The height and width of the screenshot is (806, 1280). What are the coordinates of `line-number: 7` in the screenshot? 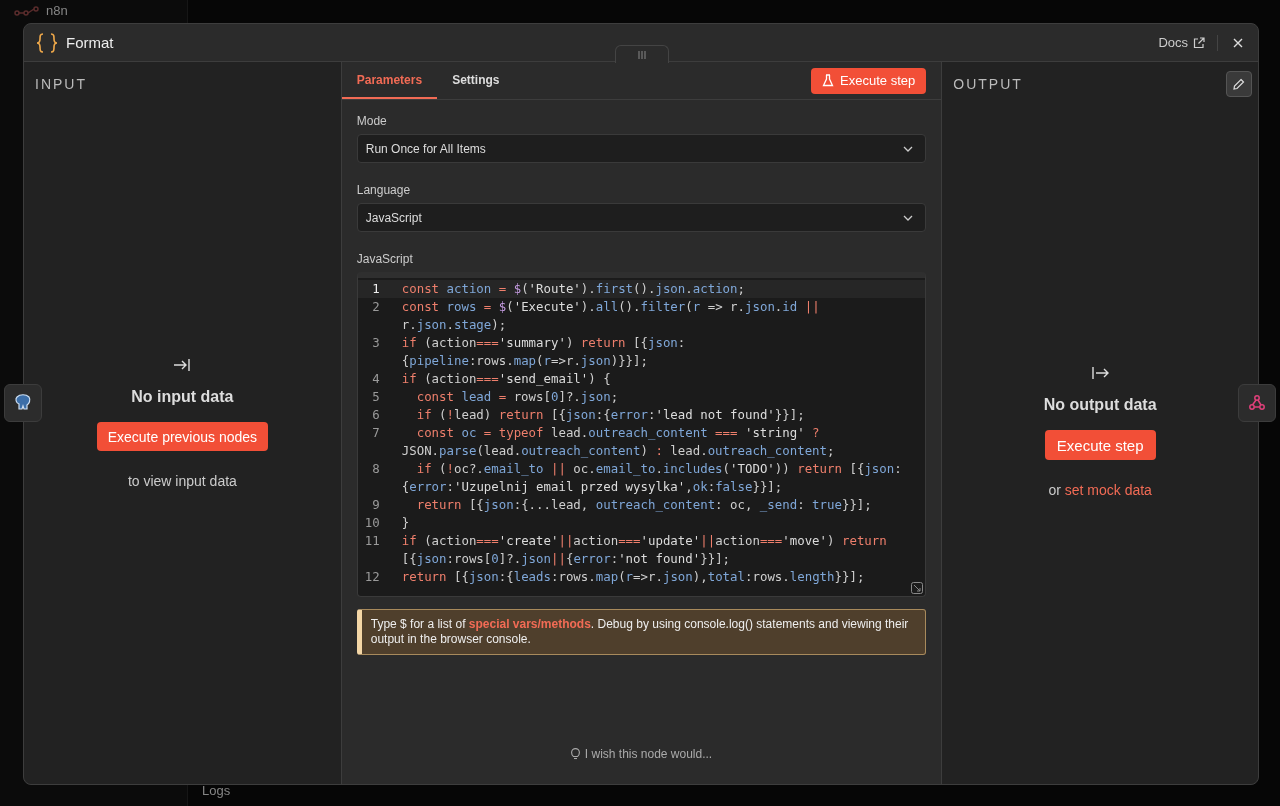 It's located at (376, 433).